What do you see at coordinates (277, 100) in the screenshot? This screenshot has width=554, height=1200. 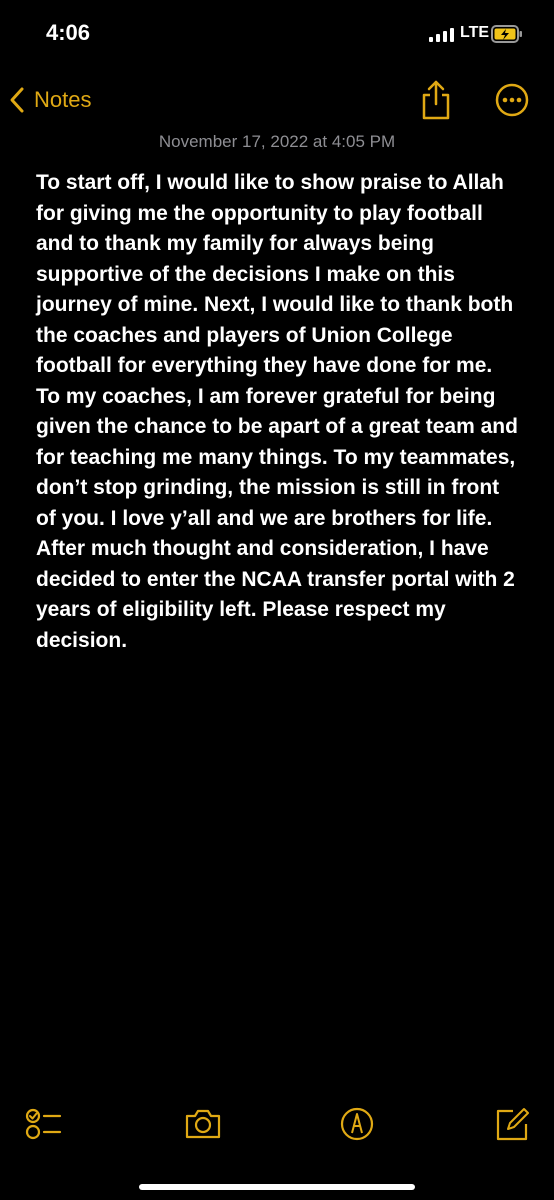 I see `navigation-bar: Notes` at bounding box center [277, 100].